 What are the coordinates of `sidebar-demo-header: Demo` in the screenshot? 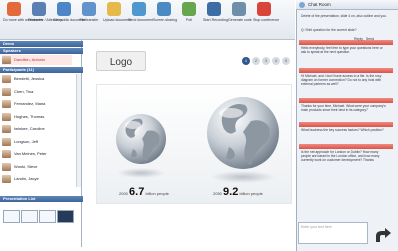 It's located at (42, 44).